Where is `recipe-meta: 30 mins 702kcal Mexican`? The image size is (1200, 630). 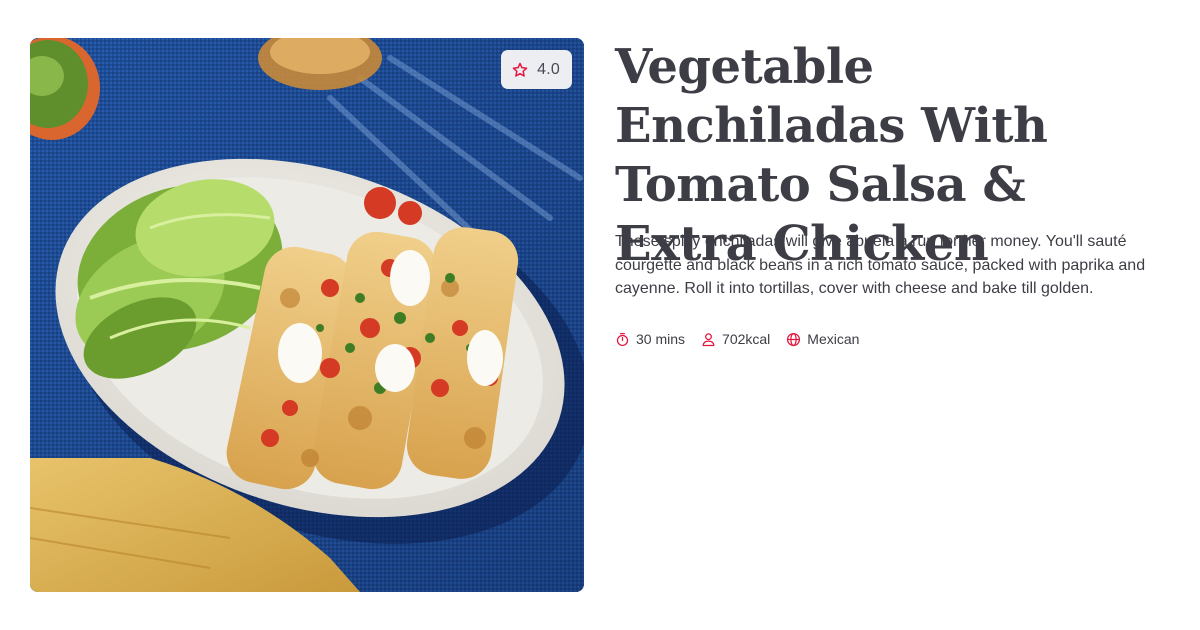
recipe-meta: 30 mins 702kcal Mexican is located at coordinates (737, 339).